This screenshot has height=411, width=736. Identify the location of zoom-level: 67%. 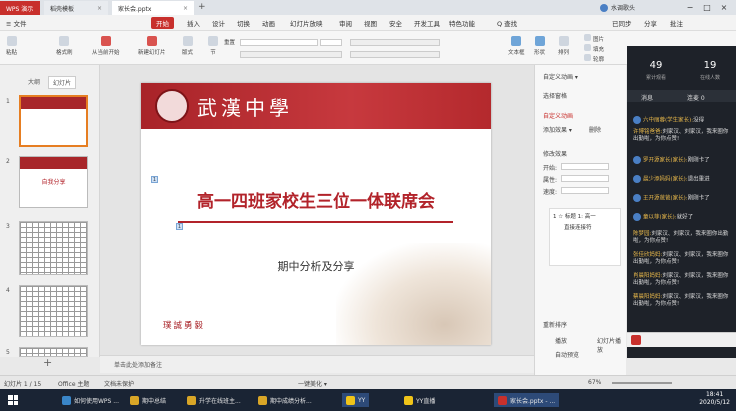
(594, 382).